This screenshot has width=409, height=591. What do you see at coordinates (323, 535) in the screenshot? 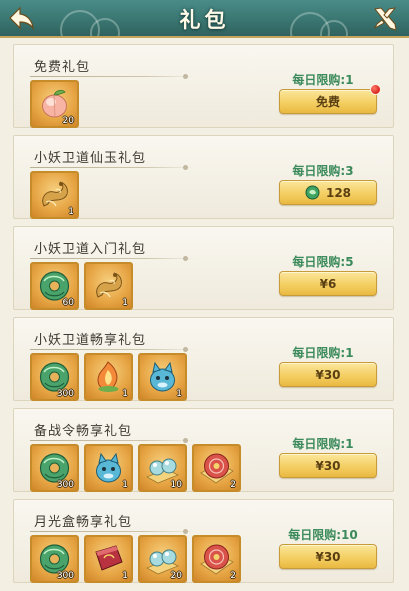
I see `daily-purchase-limit: 每日限购:10` at bounding box center [323, 535].